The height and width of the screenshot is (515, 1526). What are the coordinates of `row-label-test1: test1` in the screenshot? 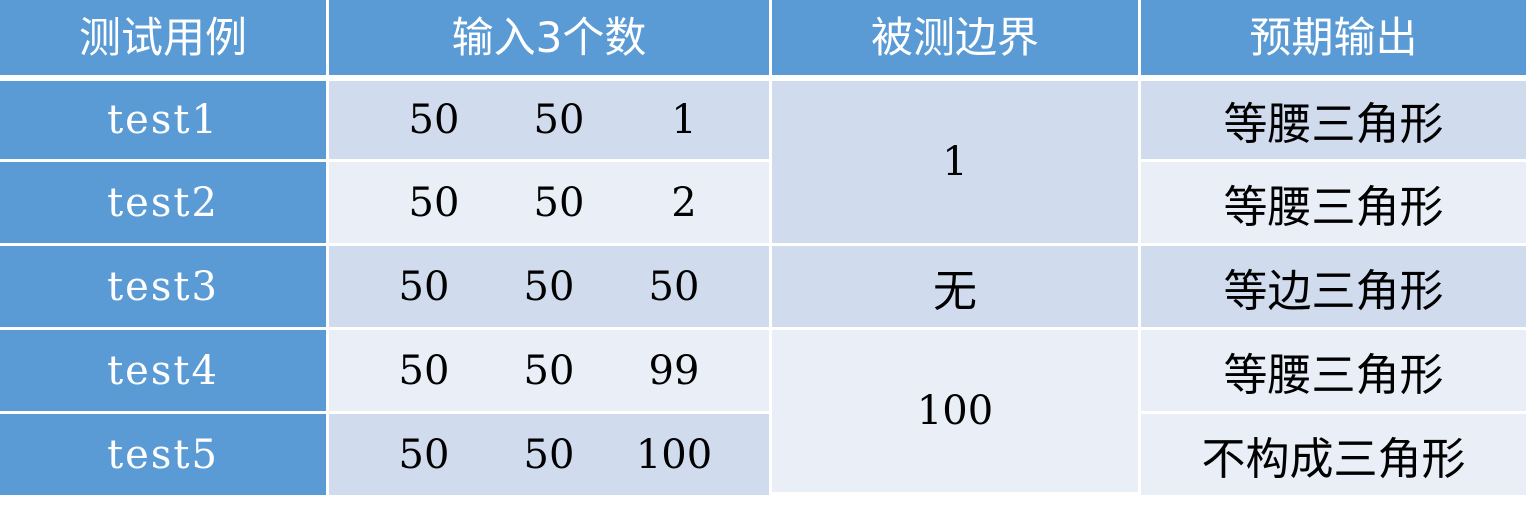 It's located at (164, 121).